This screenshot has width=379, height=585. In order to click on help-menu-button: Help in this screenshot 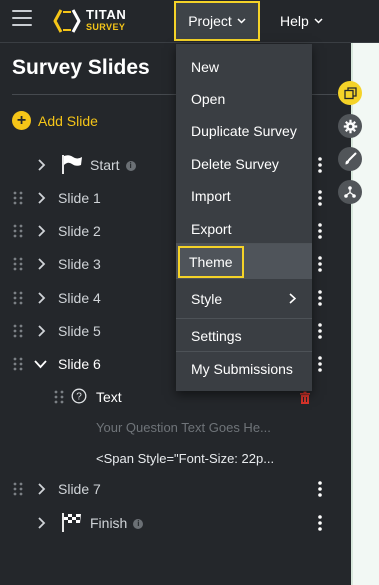, I will do `click(310, 21)`.